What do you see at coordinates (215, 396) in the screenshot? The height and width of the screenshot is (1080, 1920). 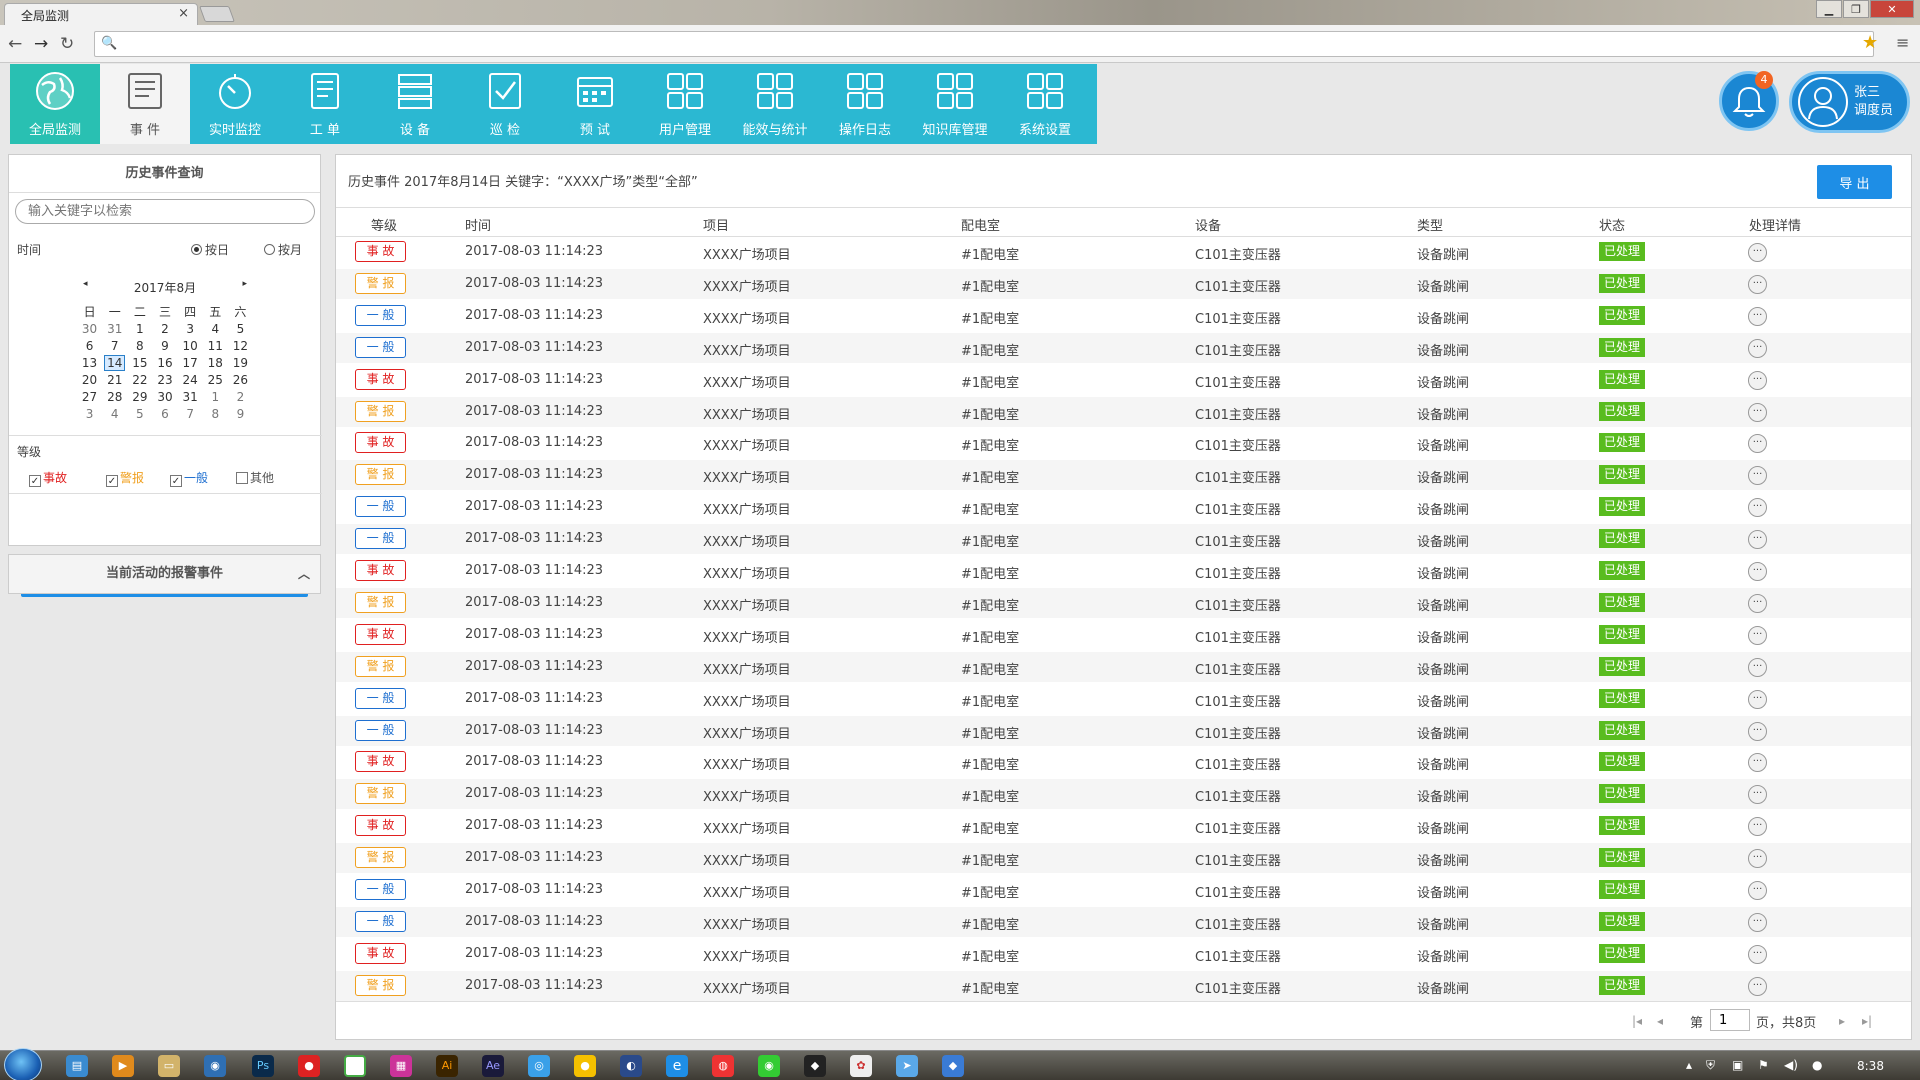 I see `calendar-day: 1` at bounding box center [215, 396].